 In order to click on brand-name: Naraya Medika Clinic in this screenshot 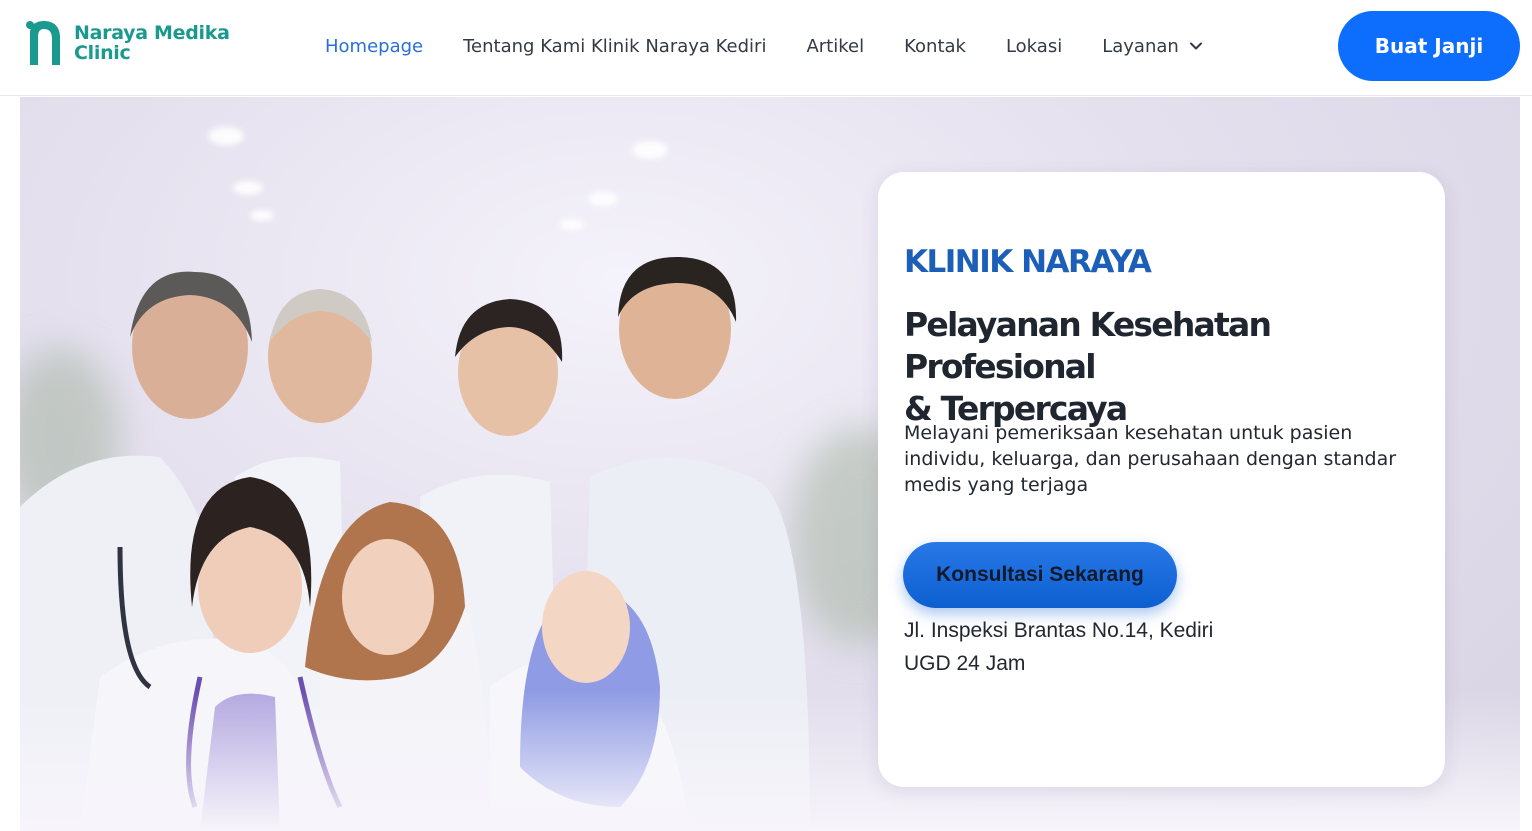, I will do `click(152, 43)`.